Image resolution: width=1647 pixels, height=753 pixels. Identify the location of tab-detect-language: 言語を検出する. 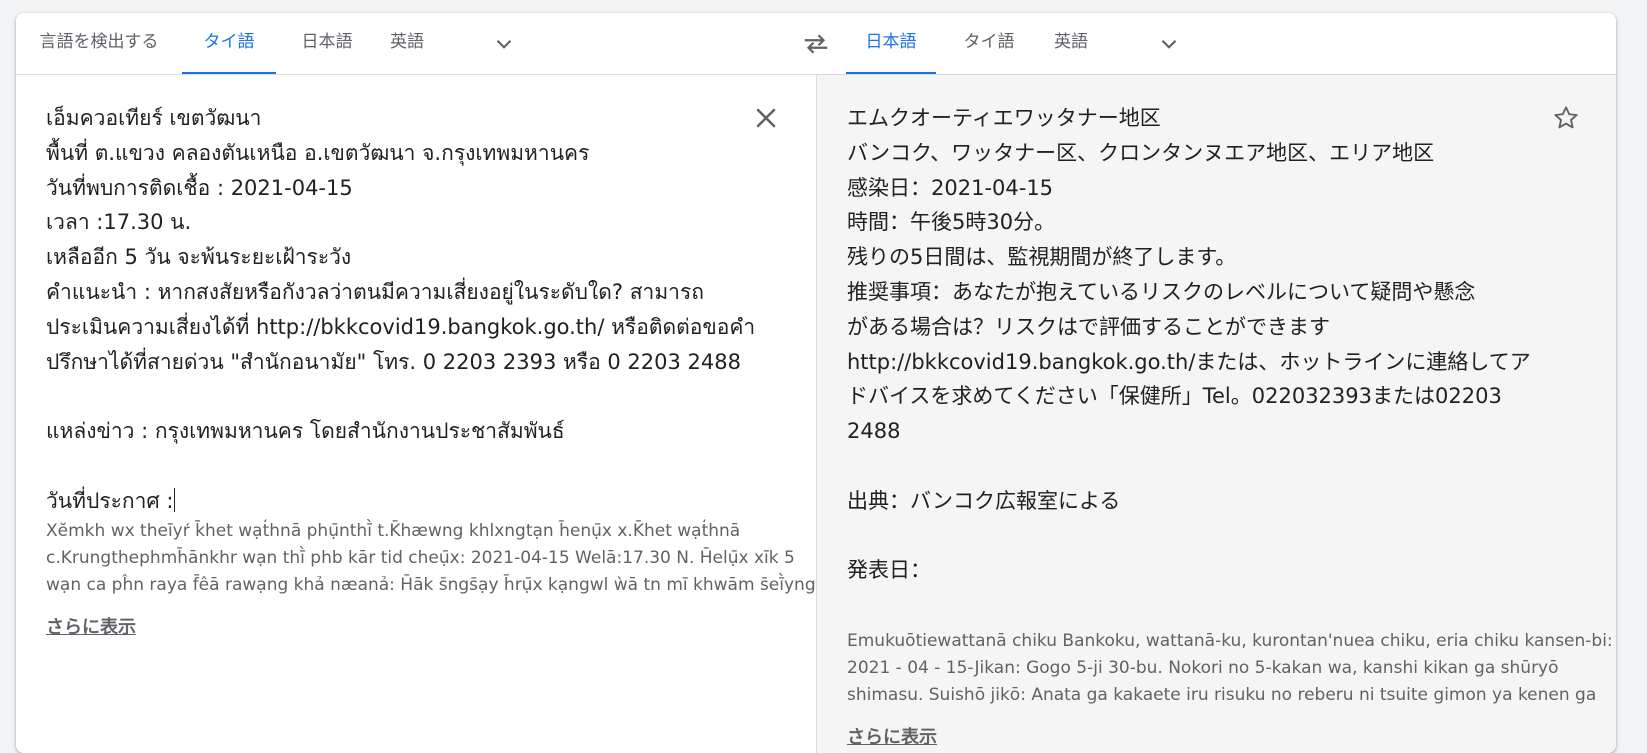
(99, 43).